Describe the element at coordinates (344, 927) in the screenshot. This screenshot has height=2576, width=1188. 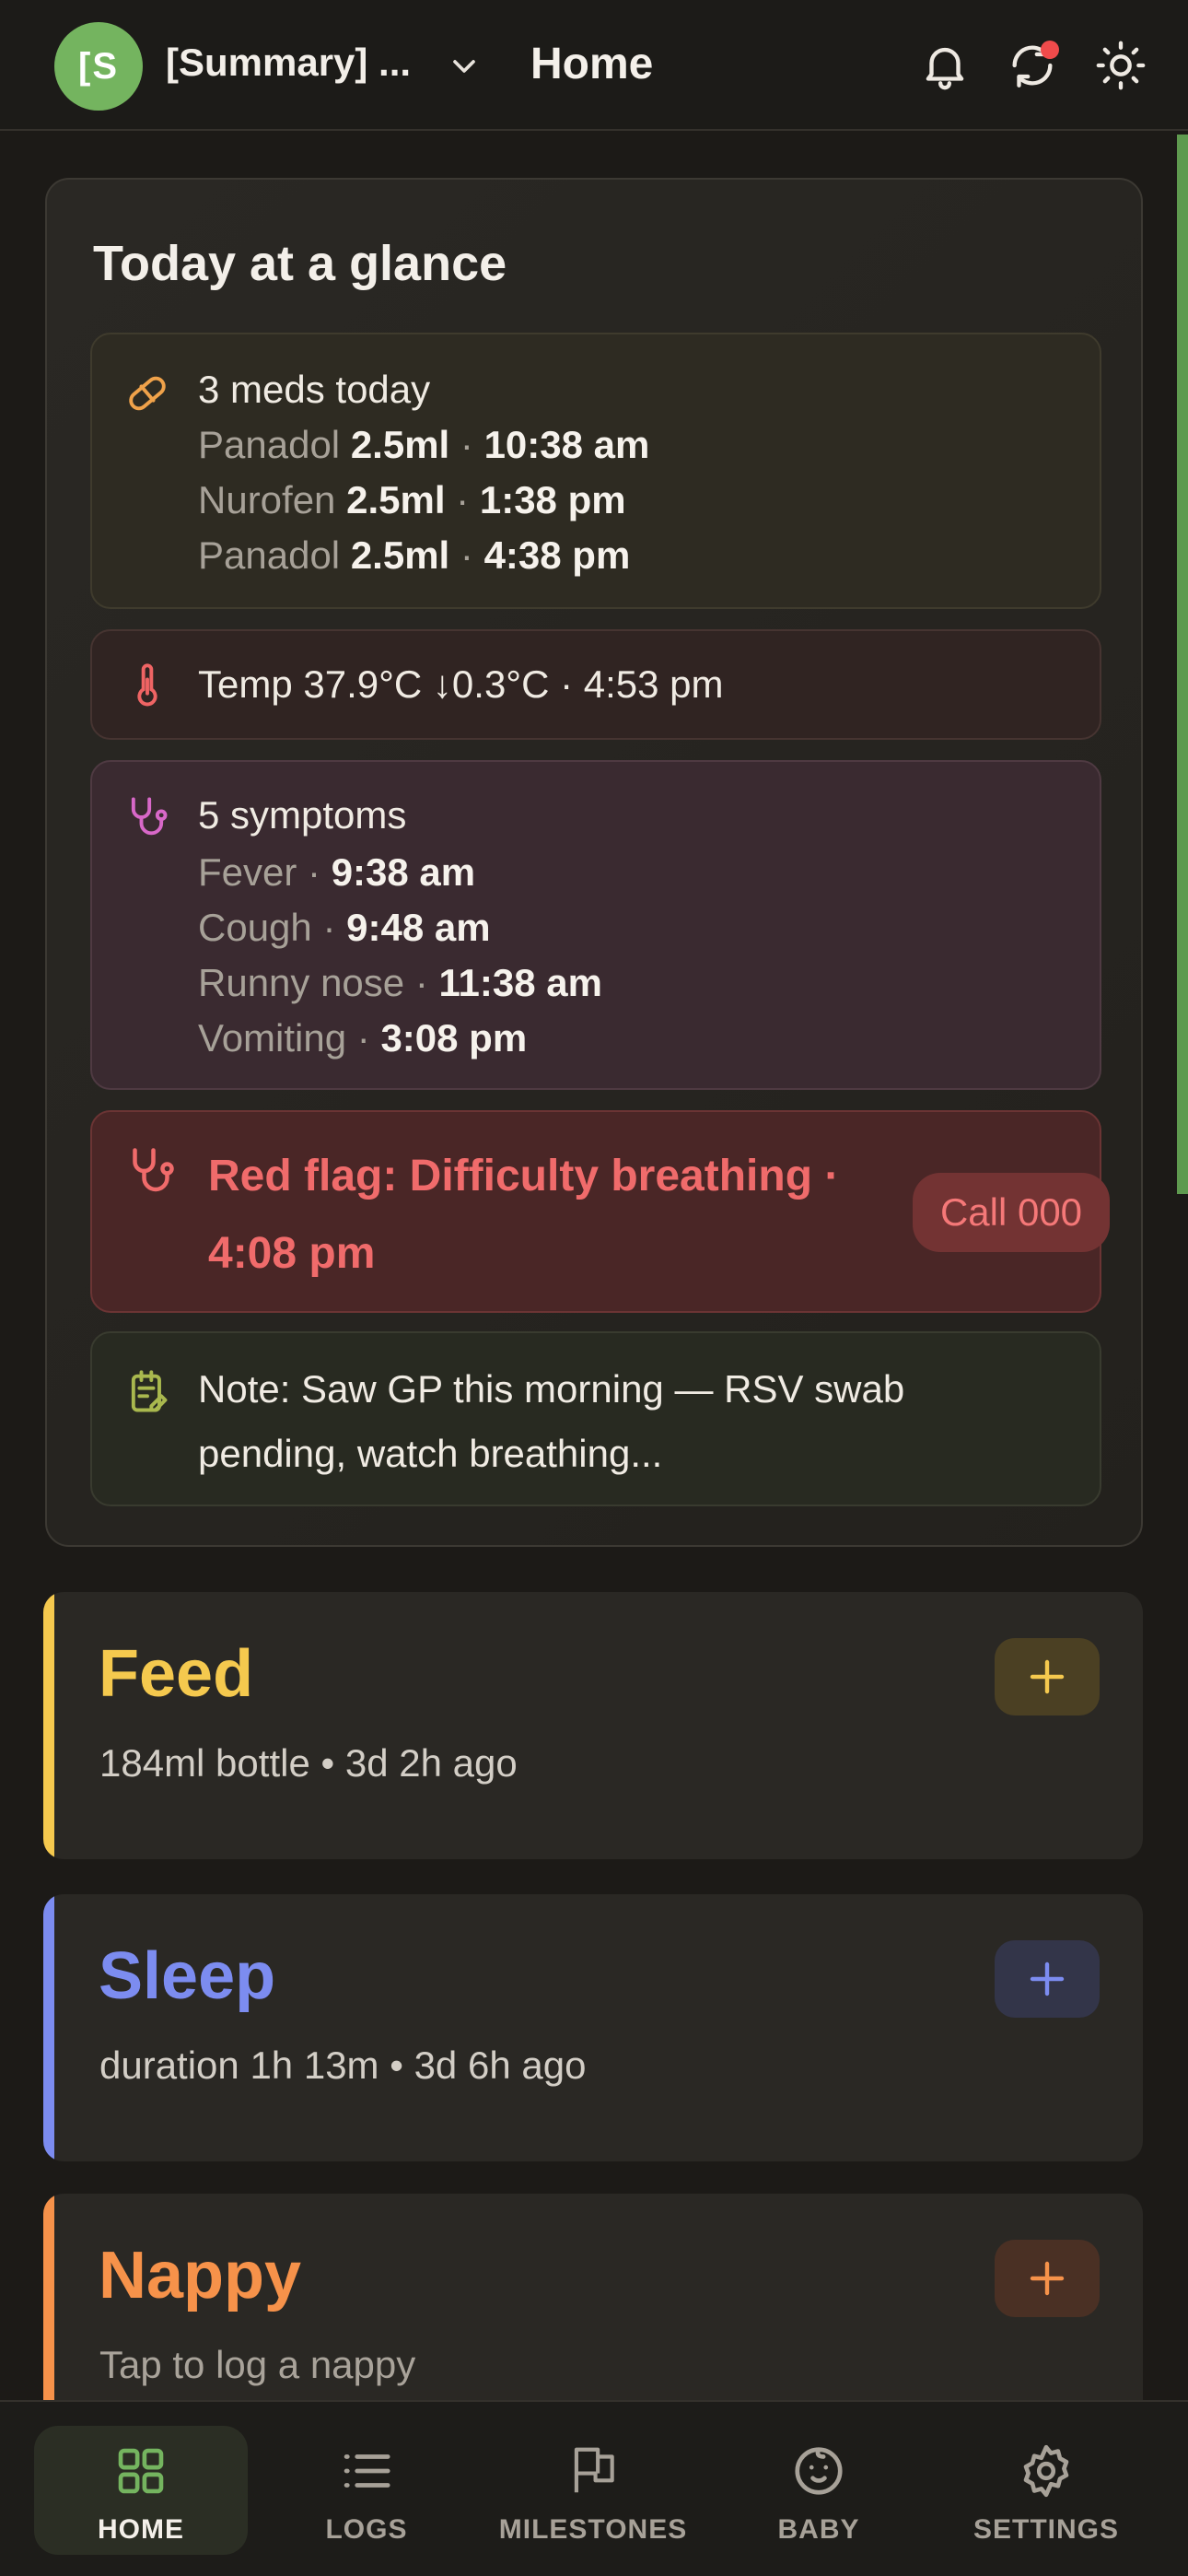
I see `symptom-entry: Cough · 9:48 am` at that location.